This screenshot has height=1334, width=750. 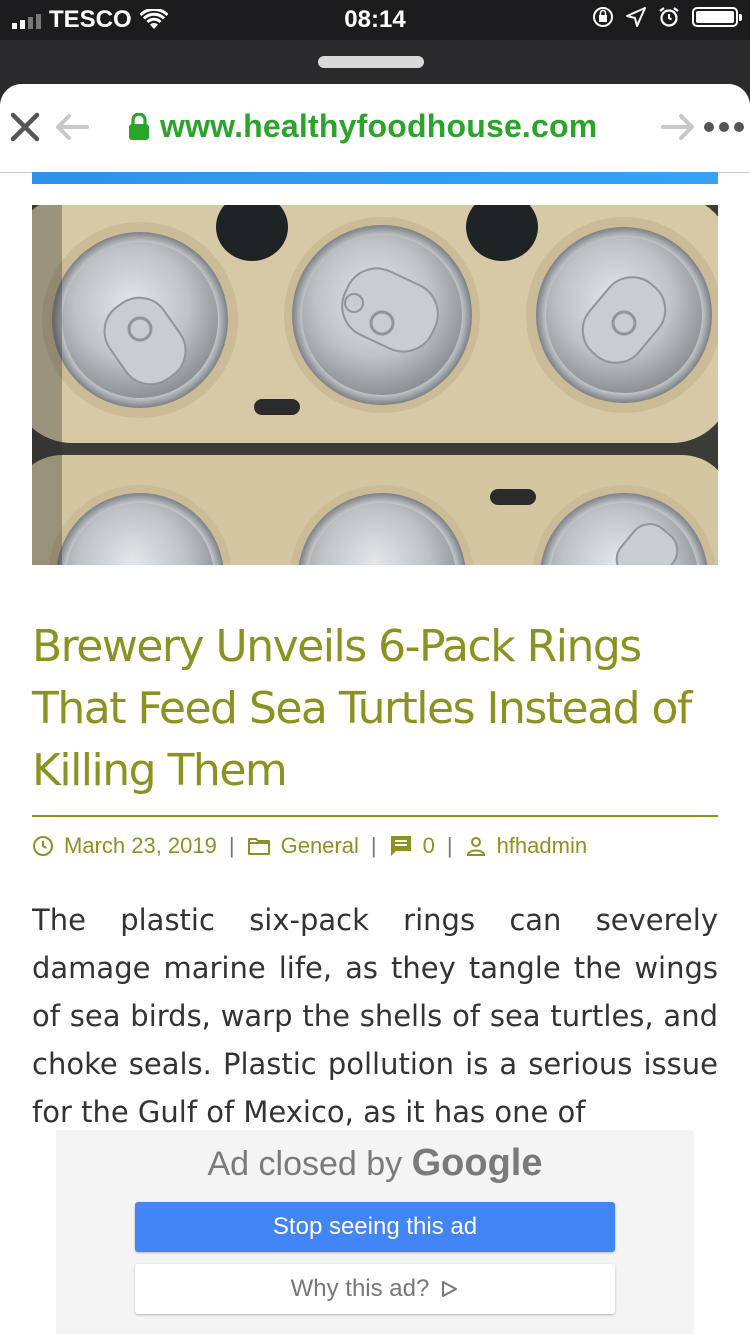 What do you see at coordinates (724, 127) in the screenshot?
I see `more-options-icon` at bounding box center [724, 127].